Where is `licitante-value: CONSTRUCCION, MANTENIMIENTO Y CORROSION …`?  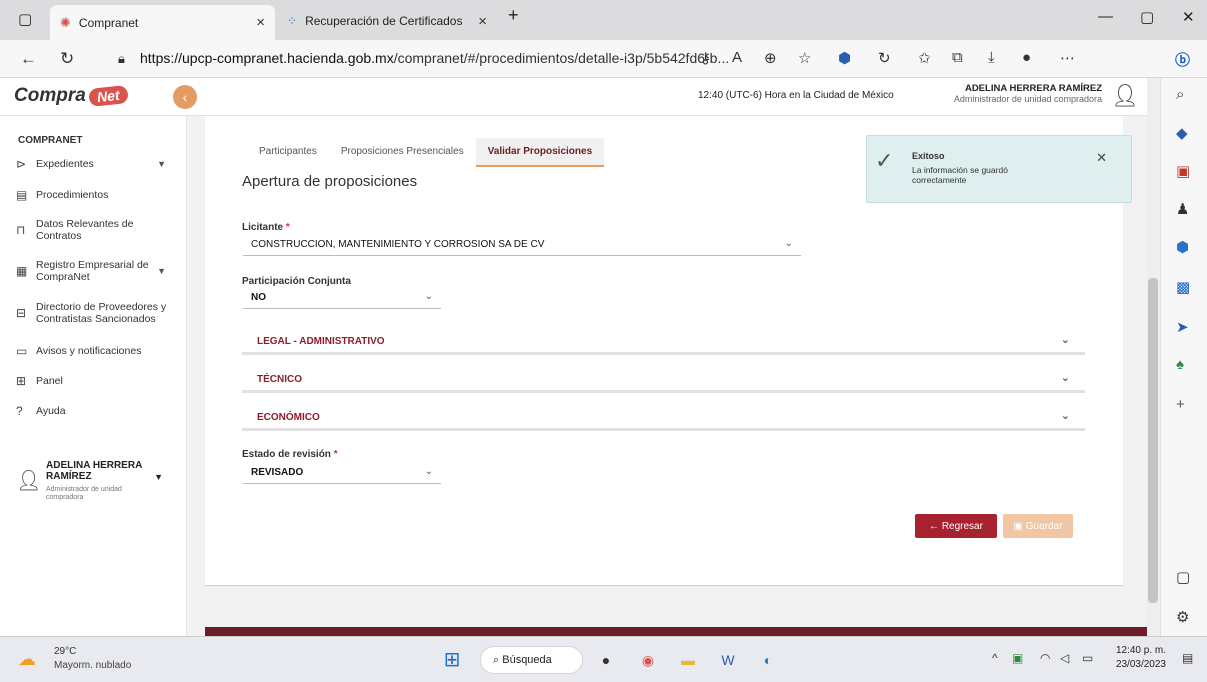 licitante-value: CONSTRUCCION, MANTENIMIENTO Y CORROSION … is located at coordinates (398, 244).